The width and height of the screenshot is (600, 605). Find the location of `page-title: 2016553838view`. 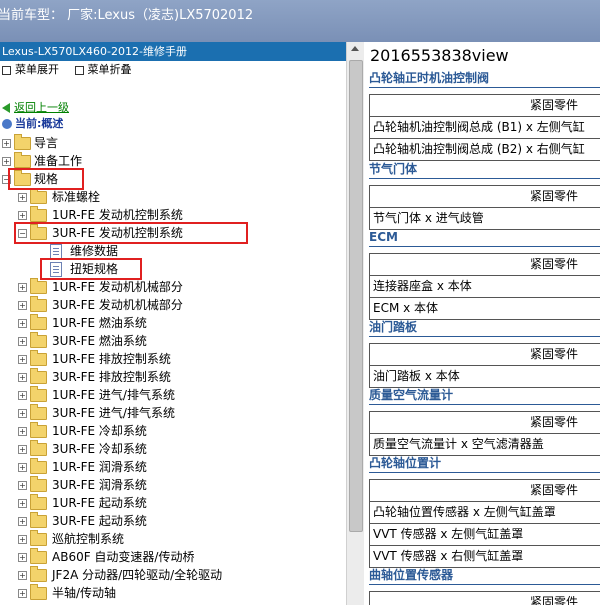

page-title: 2016553838view is located at coordinates (439, 55).